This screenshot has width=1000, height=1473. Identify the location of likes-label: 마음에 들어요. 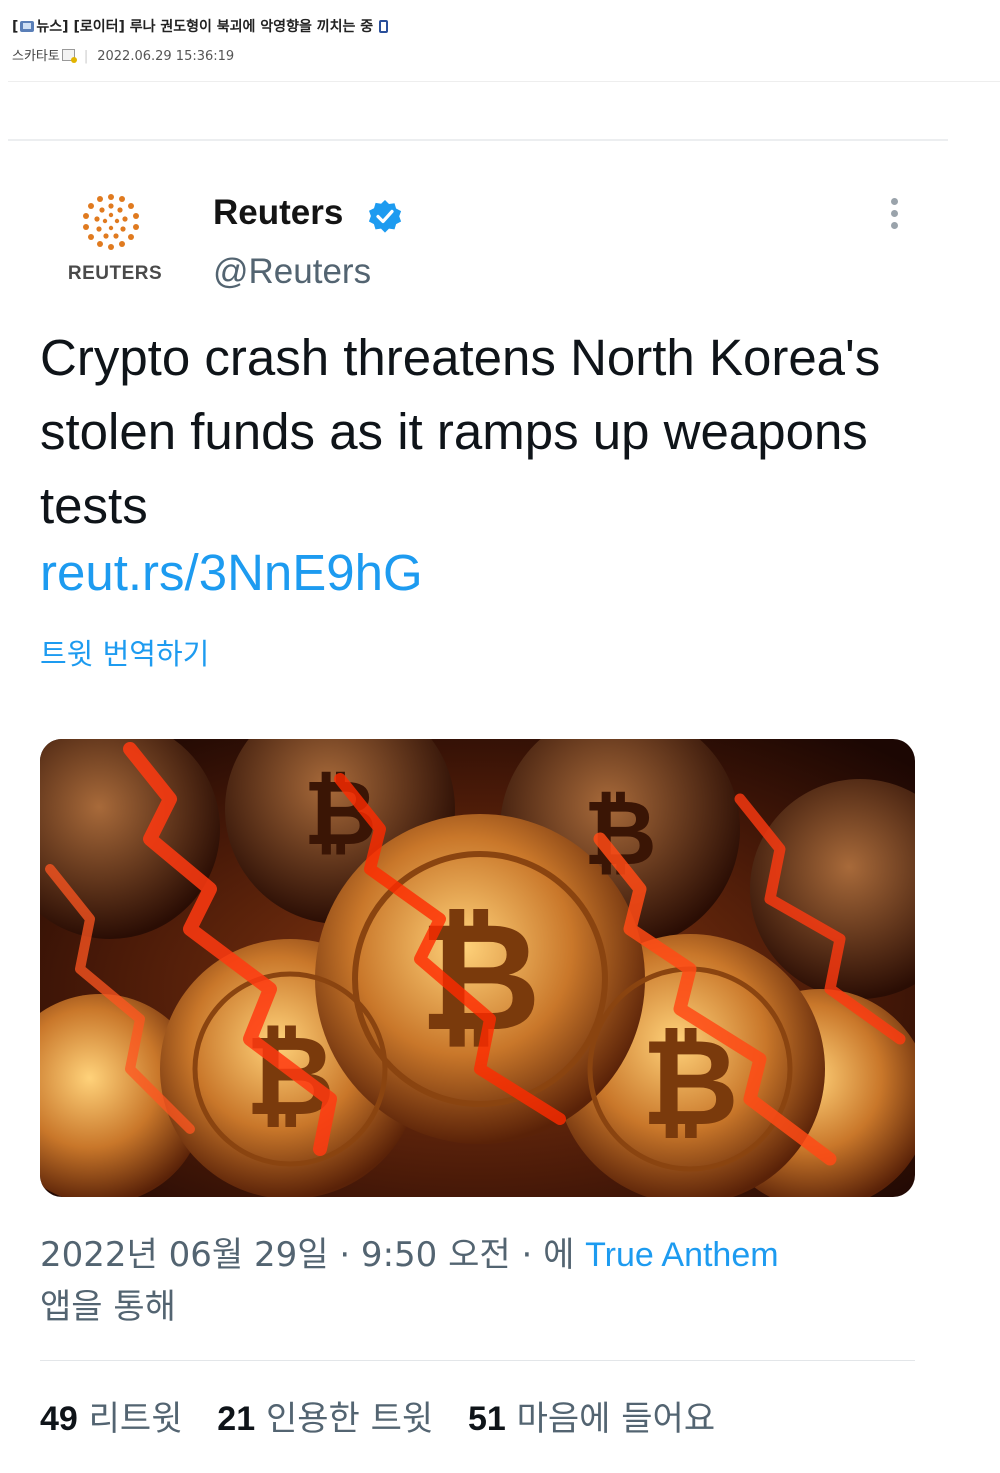
(616, 1419).